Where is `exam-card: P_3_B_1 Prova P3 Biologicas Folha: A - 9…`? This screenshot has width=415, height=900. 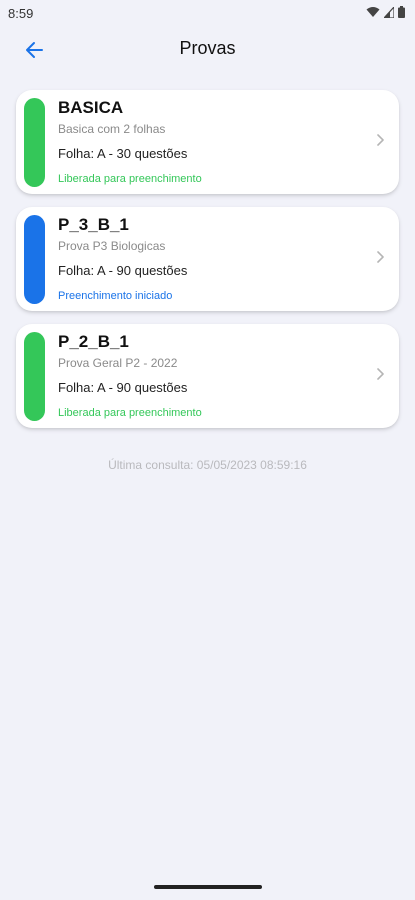 exam-card: P_3_B_1 Prova P3 Biologicas Folha: A - 9… is located at coordinates (207, 259).